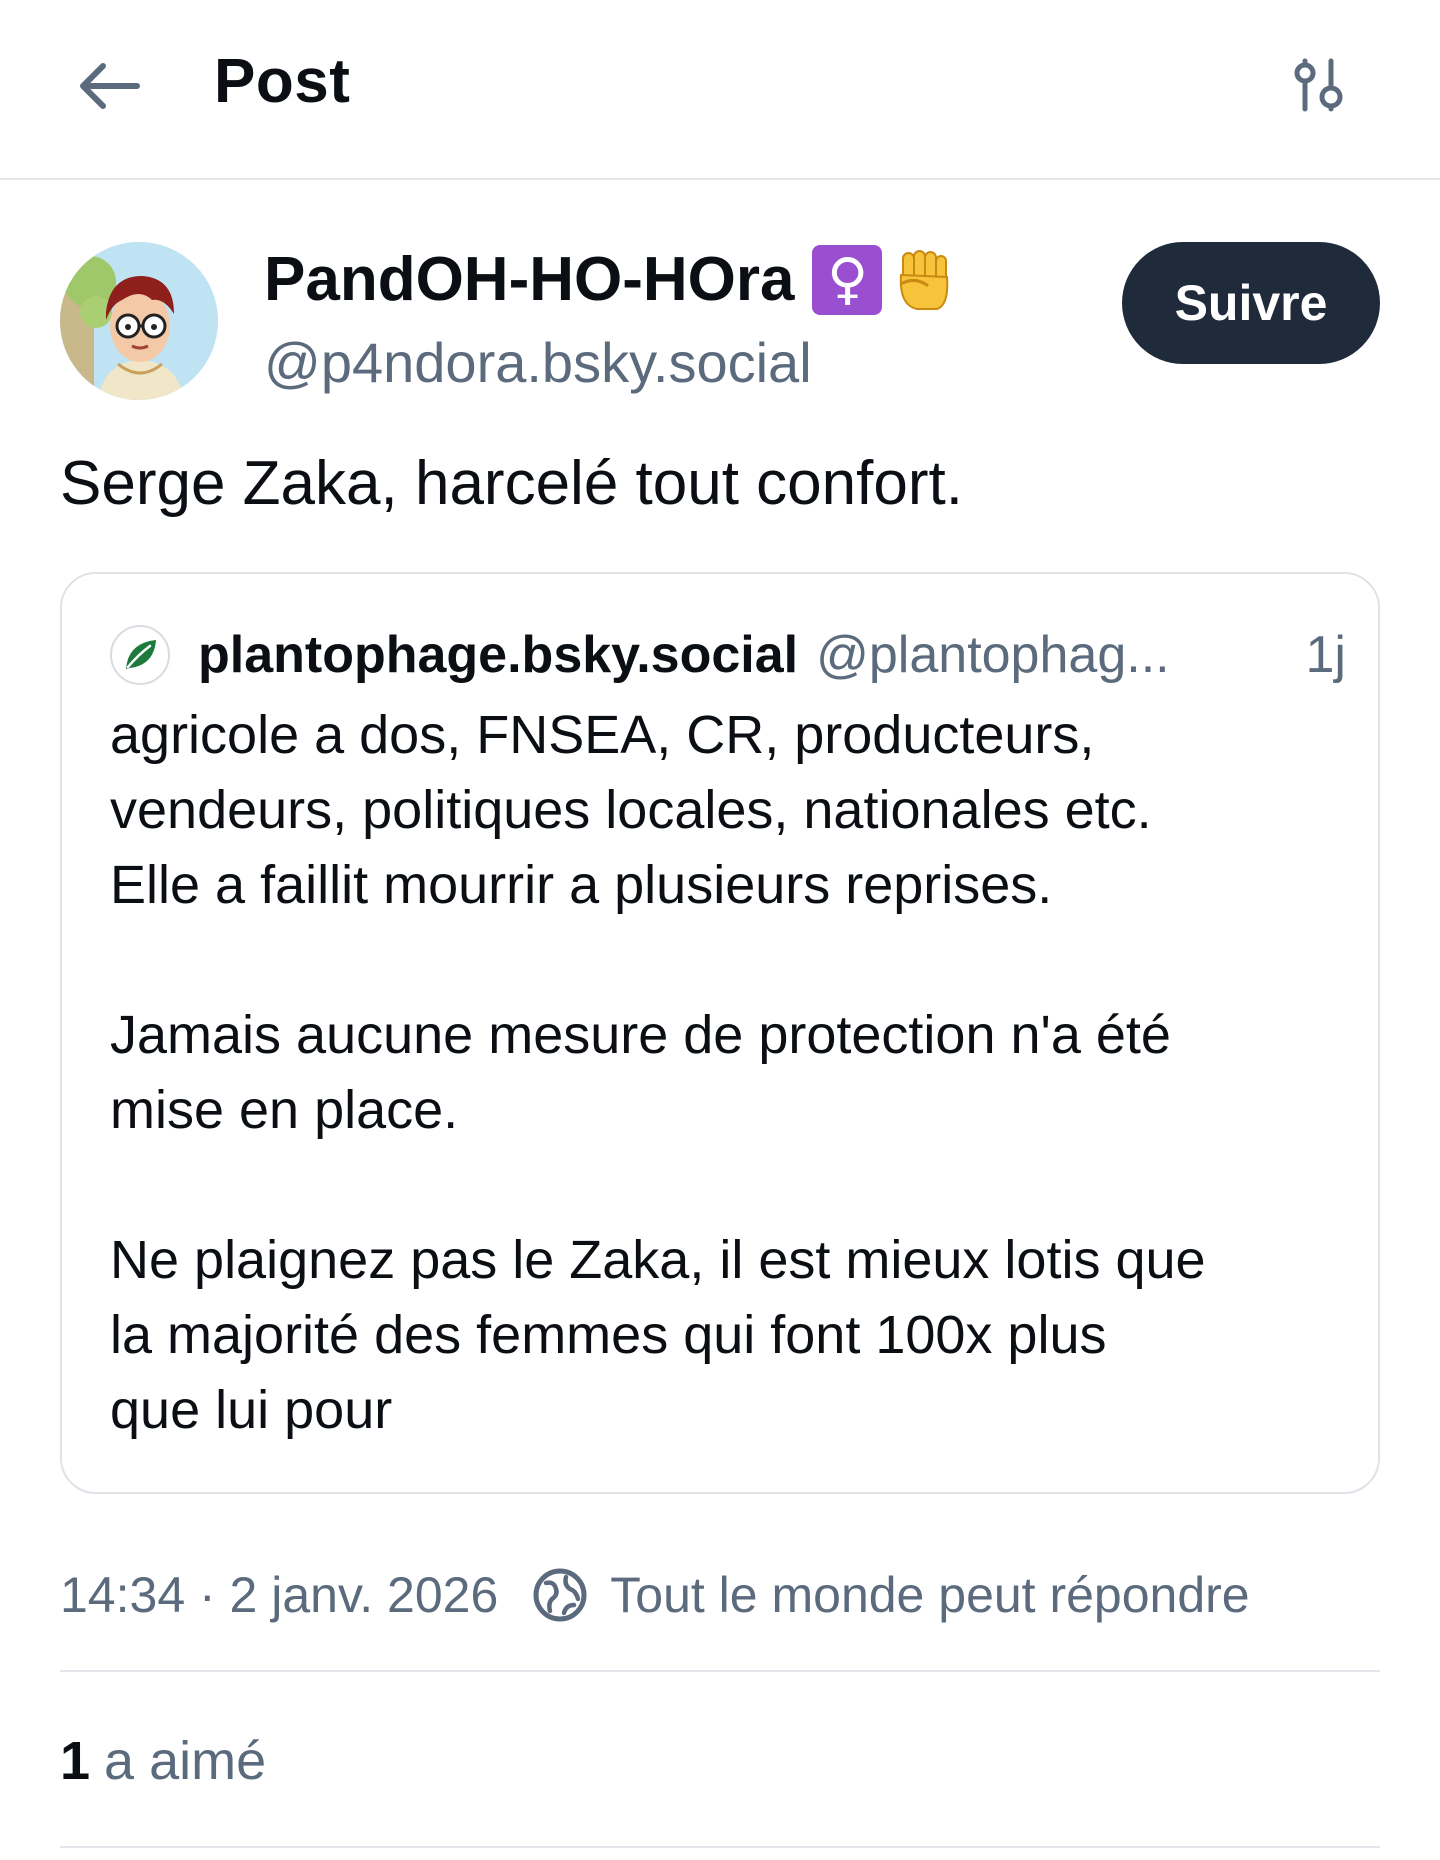 This screenshot has height=1860, width=1440. What do you see at coordinates (930, 1595) in the screenshot?
I see `reply-settings-label: Tout le monde peut répondre` at bounding box center [930, 1595].